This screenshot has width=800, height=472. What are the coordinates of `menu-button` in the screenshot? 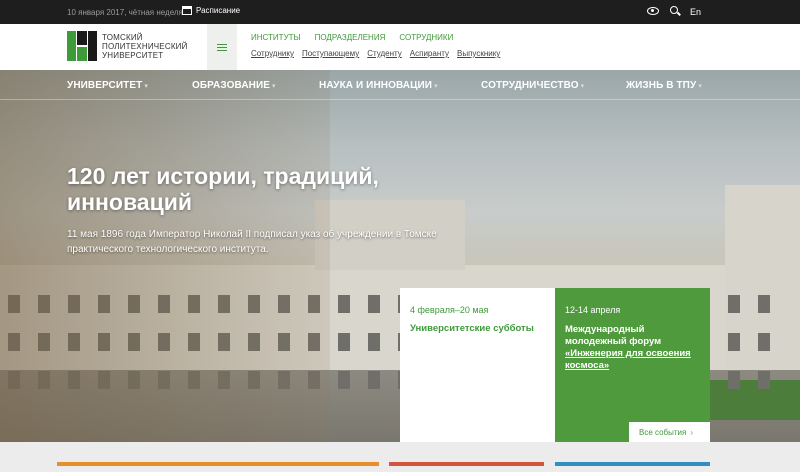 It's located at (222, 47).